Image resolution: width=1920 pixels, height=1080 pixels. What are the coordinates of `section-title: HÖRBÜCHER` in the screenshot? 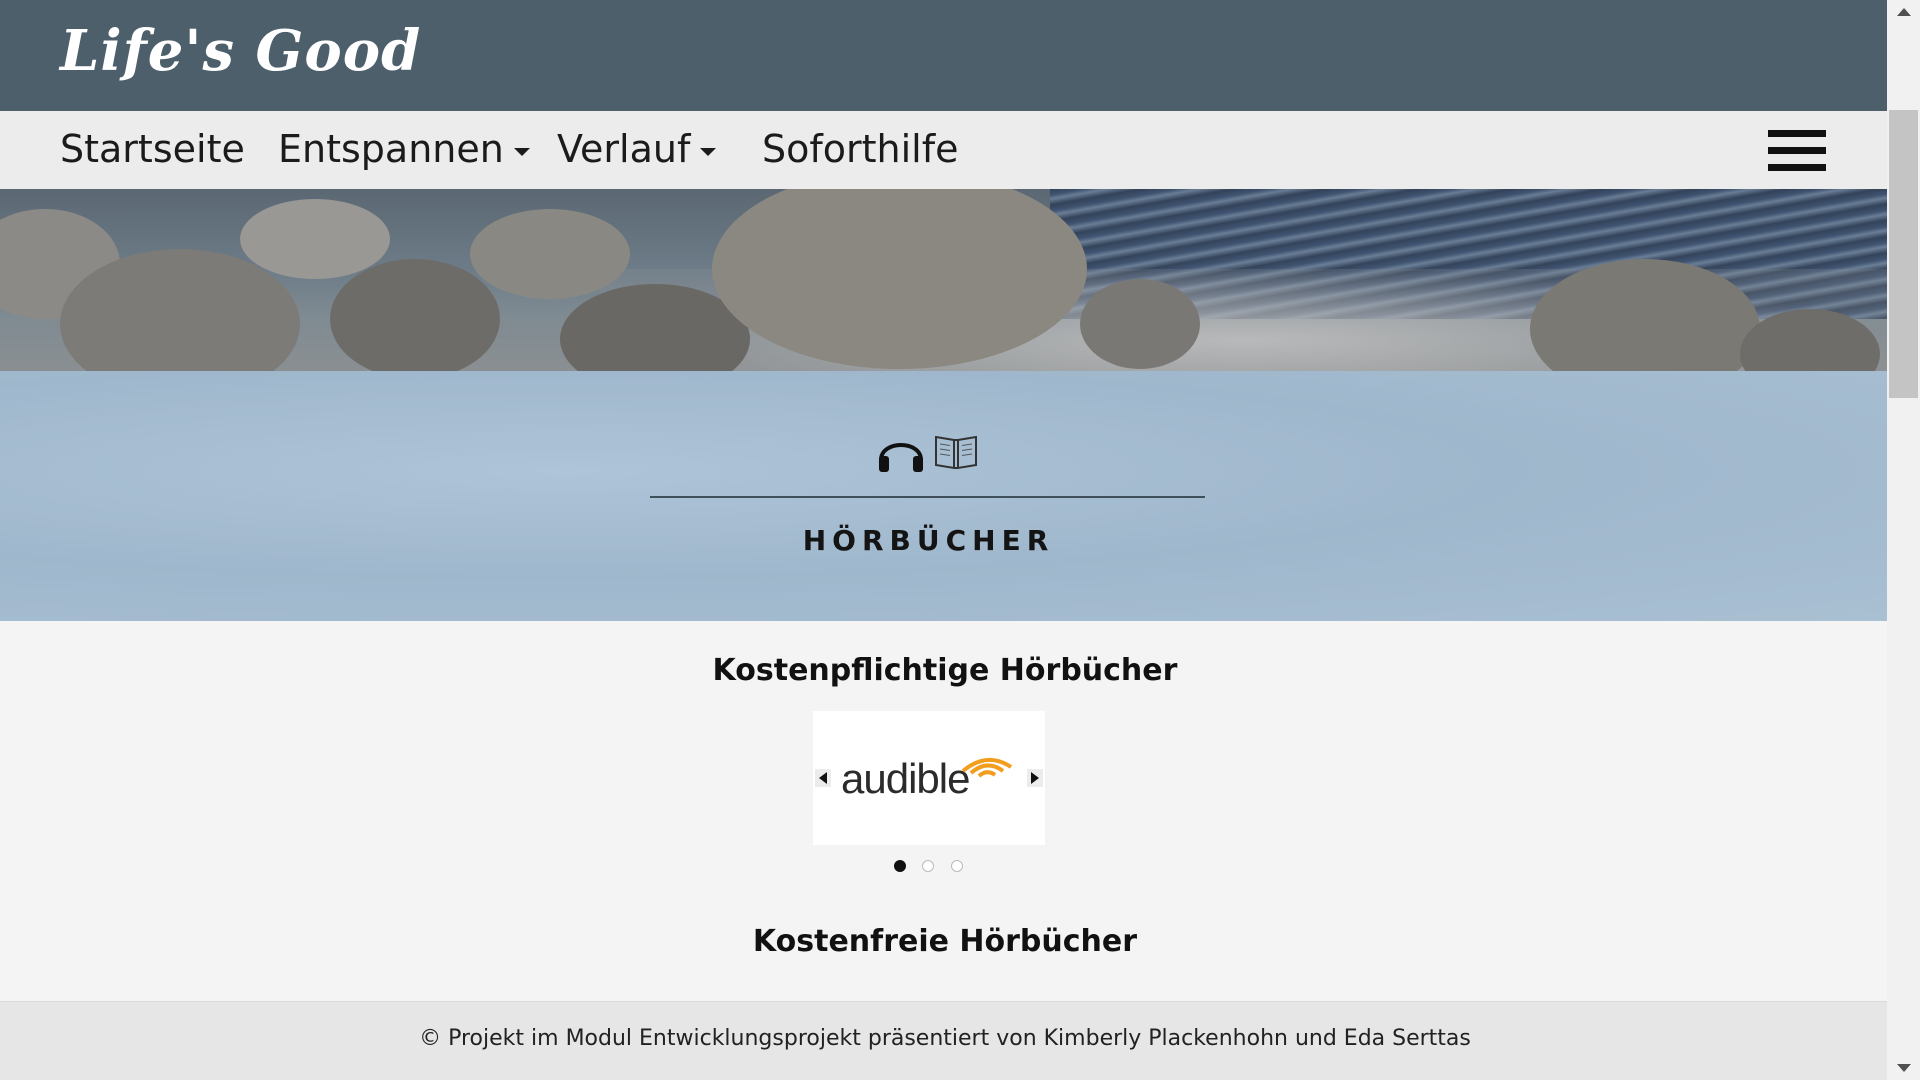 It's located at (928, 540).